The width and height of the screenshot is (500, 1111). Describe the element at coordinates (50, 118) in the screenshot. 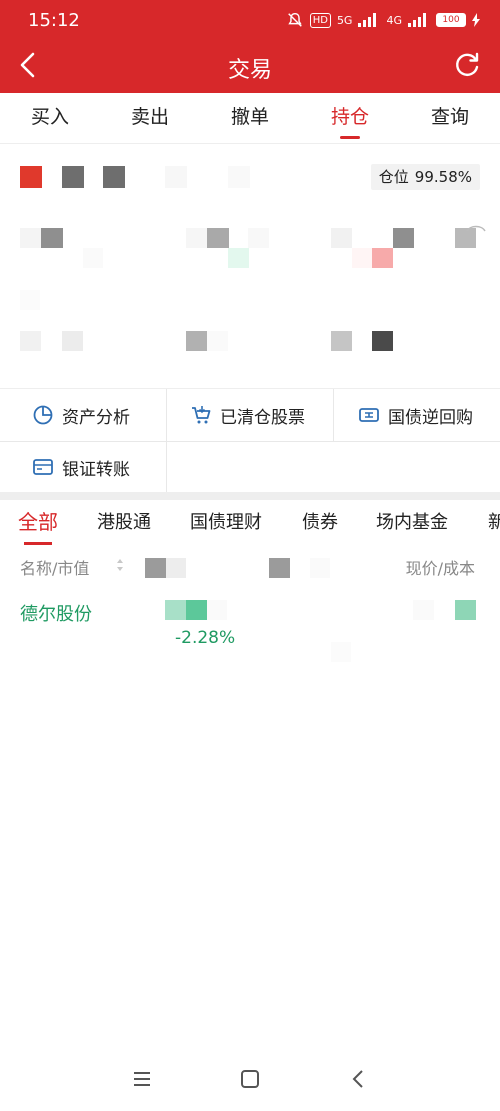

I see `tab-buy: 买入` at that location.